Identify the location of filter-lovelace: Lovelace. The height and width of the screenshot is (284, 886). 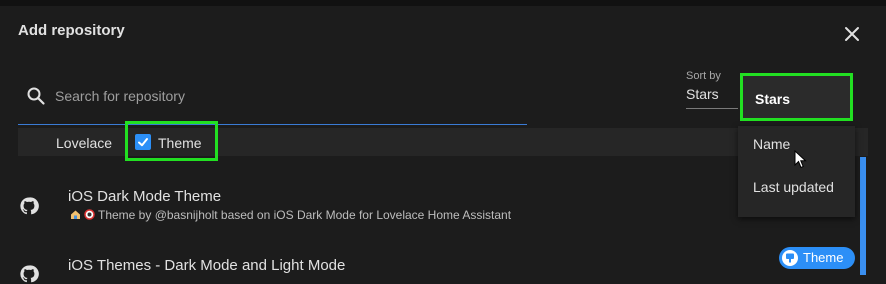
(84, 143).